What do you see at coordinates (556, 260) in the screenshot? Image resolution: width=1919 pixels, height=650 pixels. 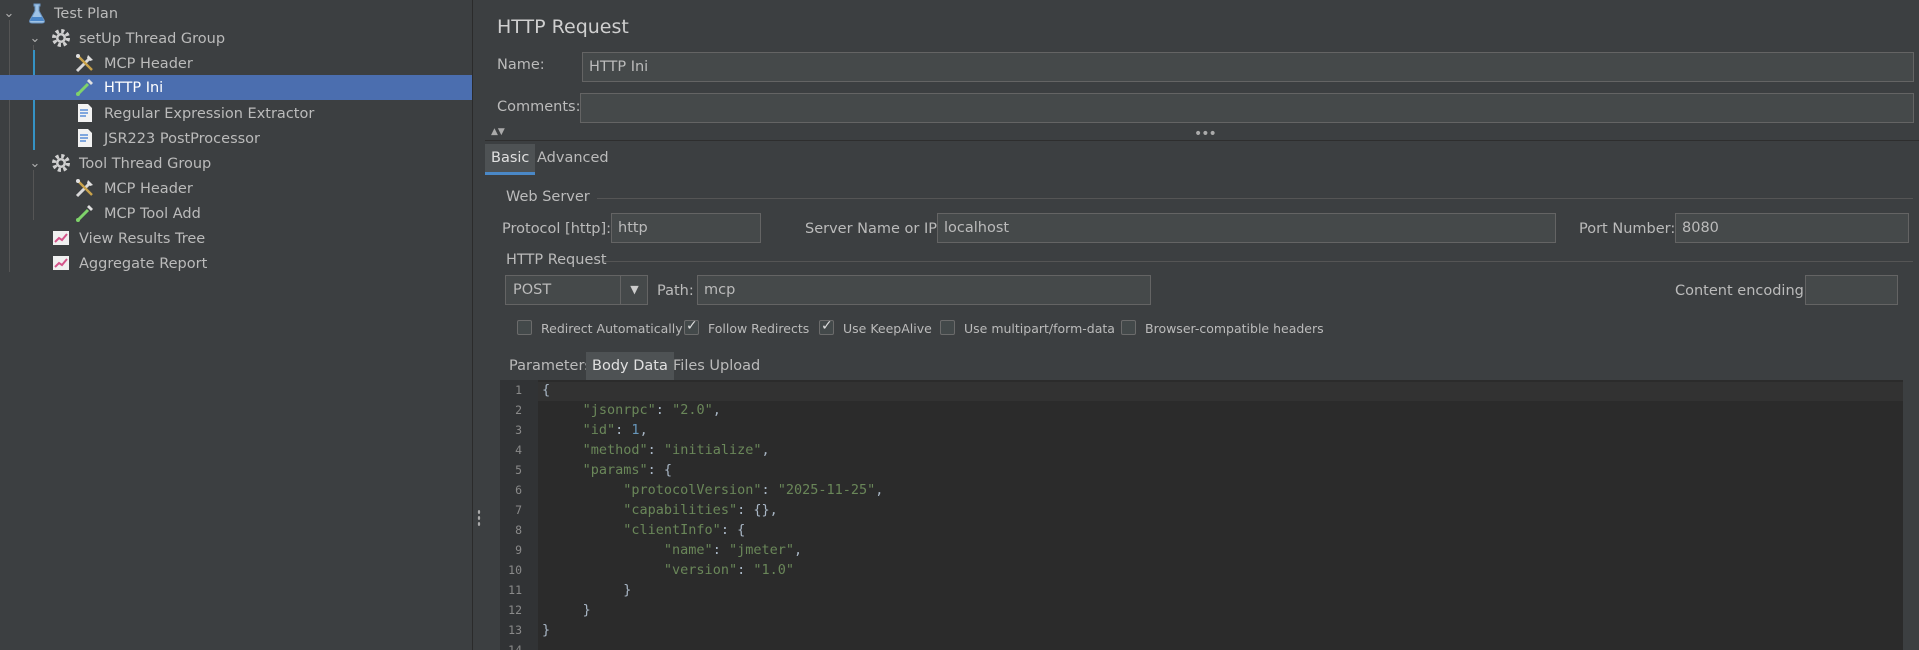 I see `http-request-section-title: HTTP Request` at bounding box center [556, 260].